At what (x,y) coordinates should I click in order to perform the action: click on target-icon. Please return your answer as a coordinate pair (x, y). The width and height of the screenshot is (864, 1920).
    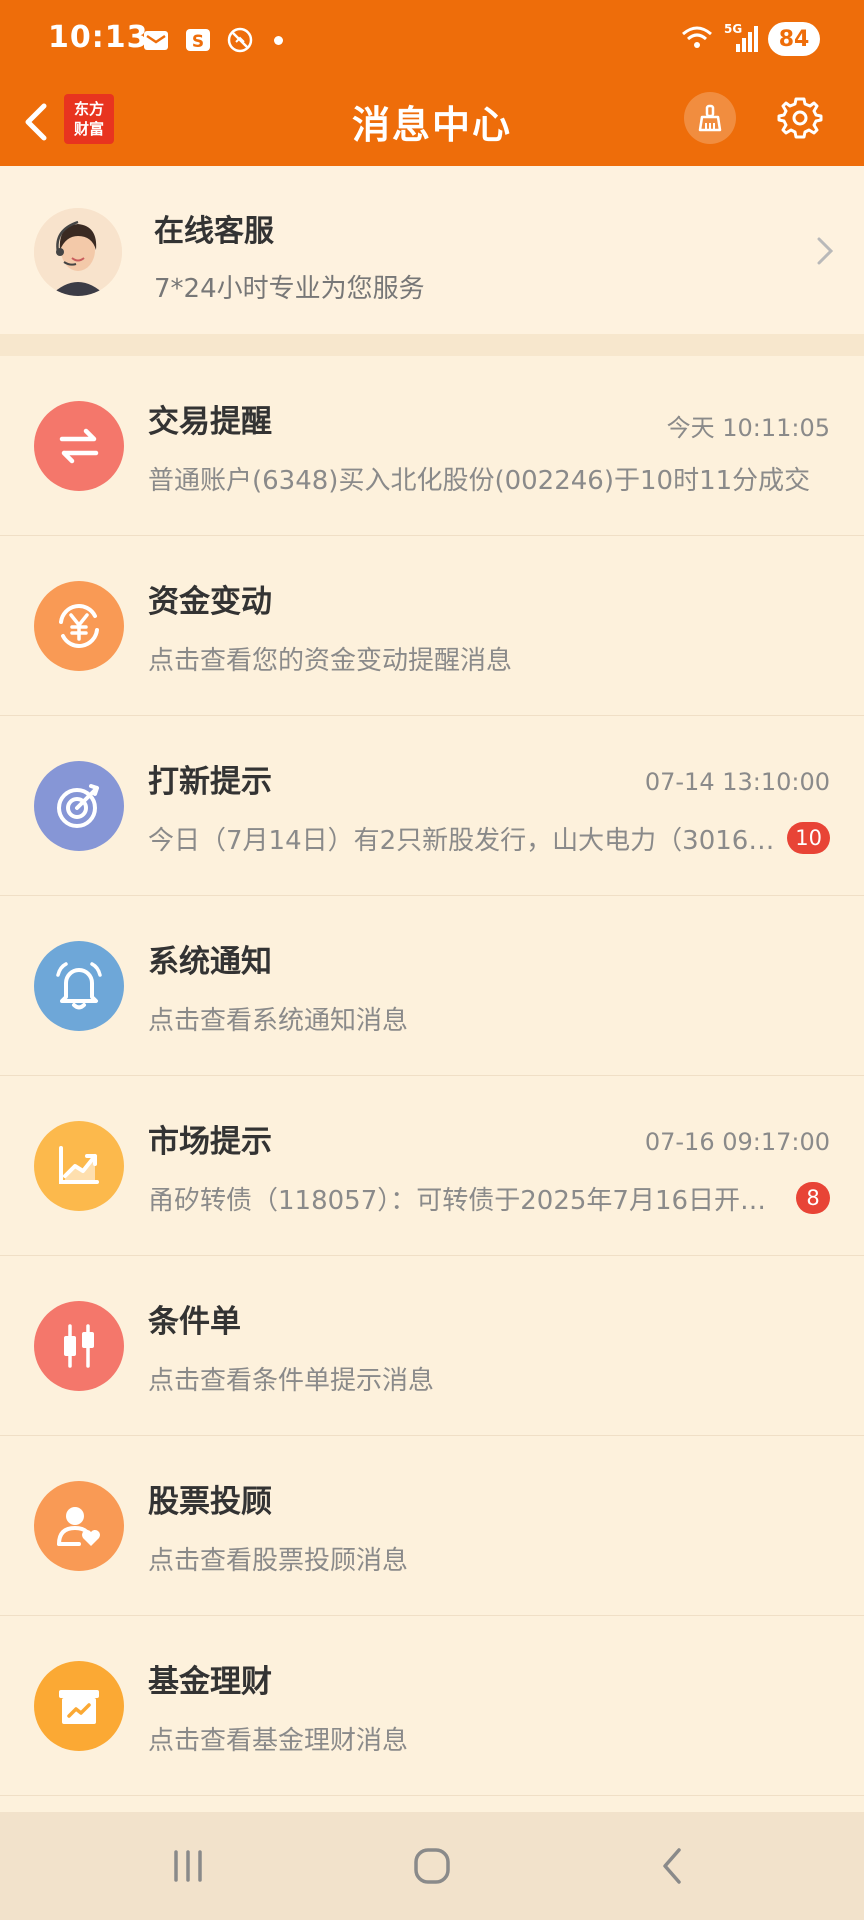
    Looking at the image, I should click on (78, 806).